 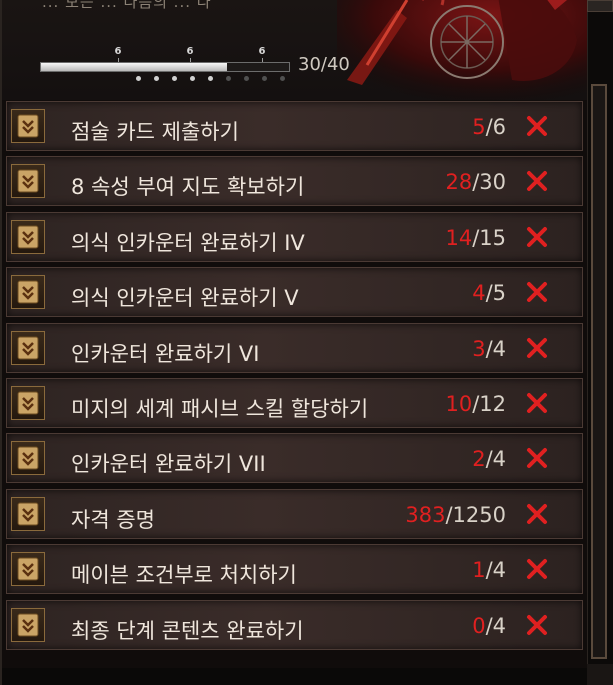 What do you see at coordinates (294, 458) in the screenshot?
I see `task-row: 인카운터 완료하기 VII 2/4` at bounding box center [294, 458].